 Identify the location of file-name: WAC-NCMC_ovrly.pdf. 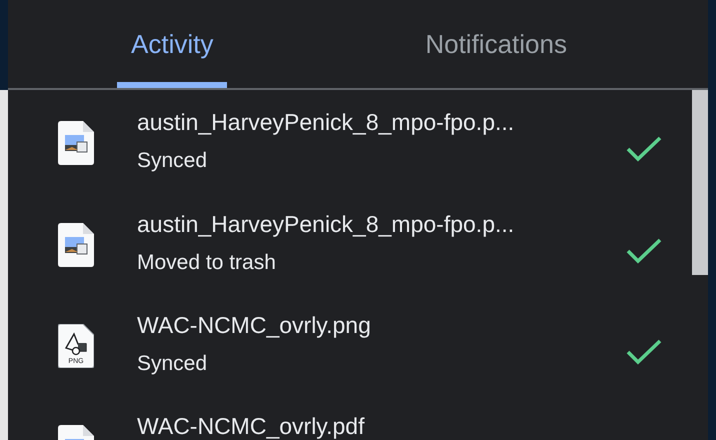
(251, 426).